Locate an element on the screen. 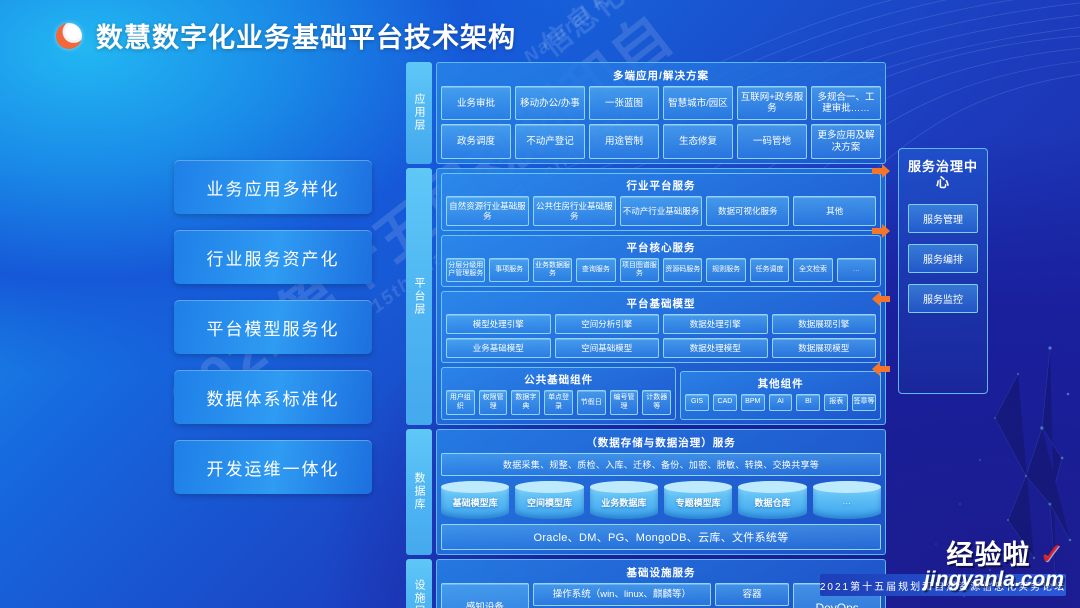  other-component-chip: BPM is located at coordinates (752, 402).